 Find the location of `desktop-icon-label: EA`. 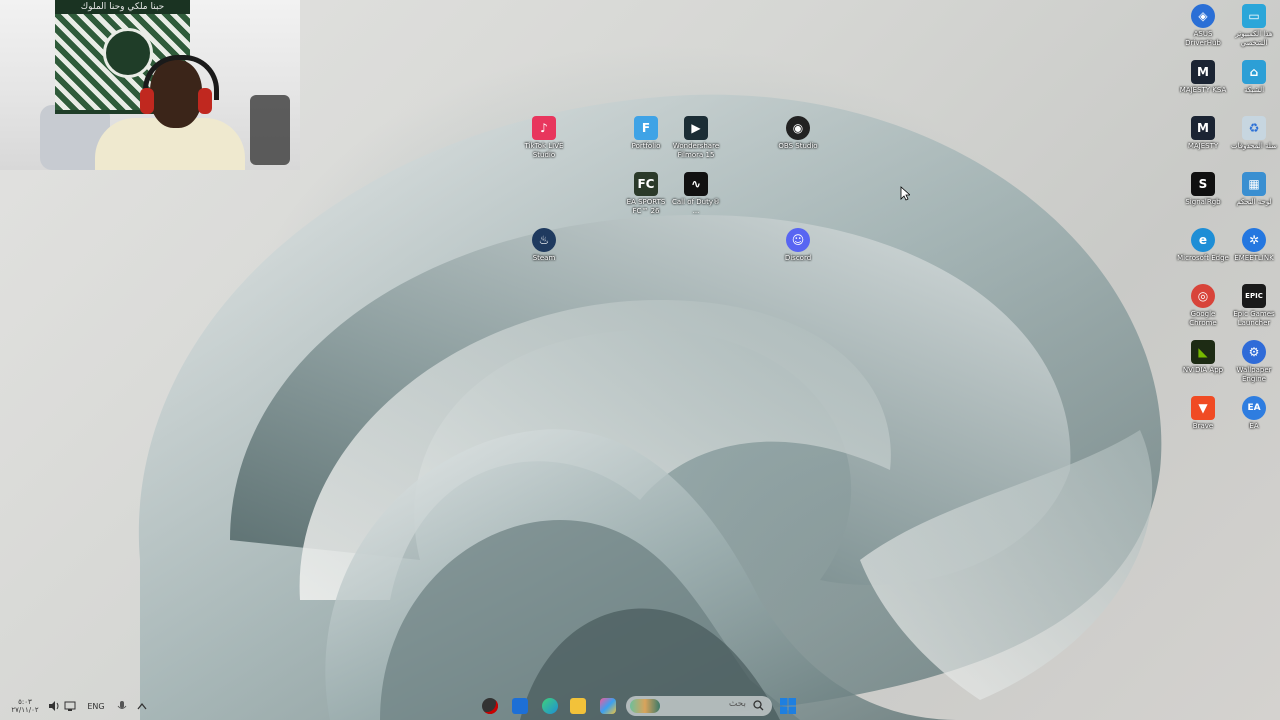

desktop-icon-label: EA is located at coordinates (1254, 426).